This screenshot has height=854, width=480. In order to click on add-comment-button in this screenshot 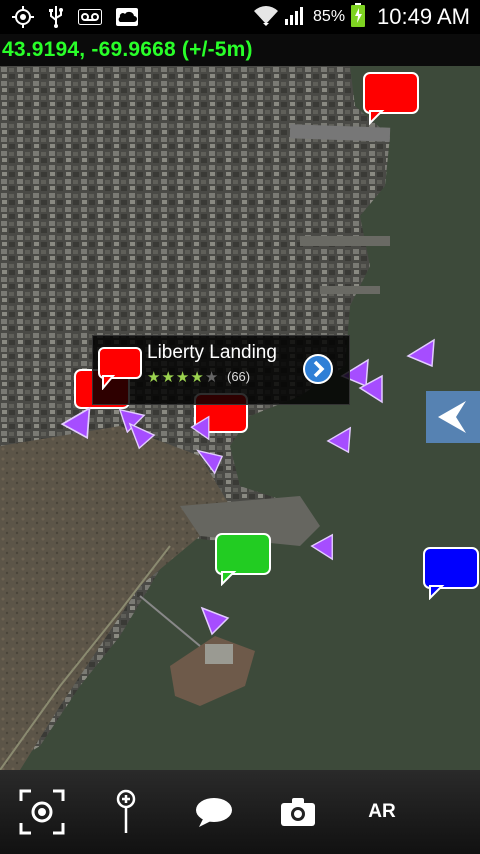, I will do `click(214, 812)`.